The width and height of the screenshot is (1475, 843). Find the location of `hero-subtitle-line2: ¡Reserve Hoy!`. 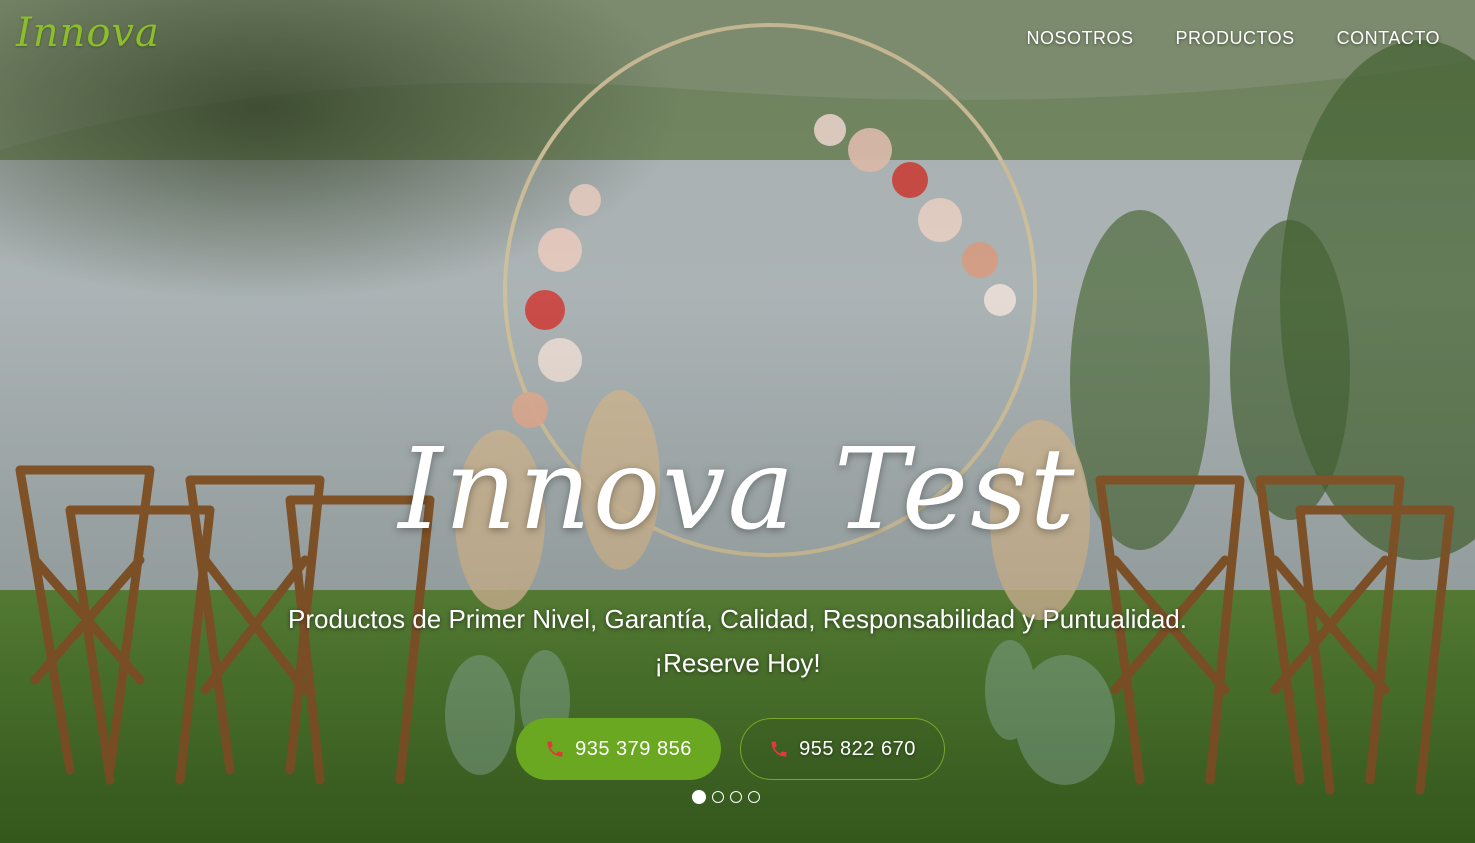

hero-subtitle-line2: ¡Reserve Hoy! is located at coordinates (737, 663).